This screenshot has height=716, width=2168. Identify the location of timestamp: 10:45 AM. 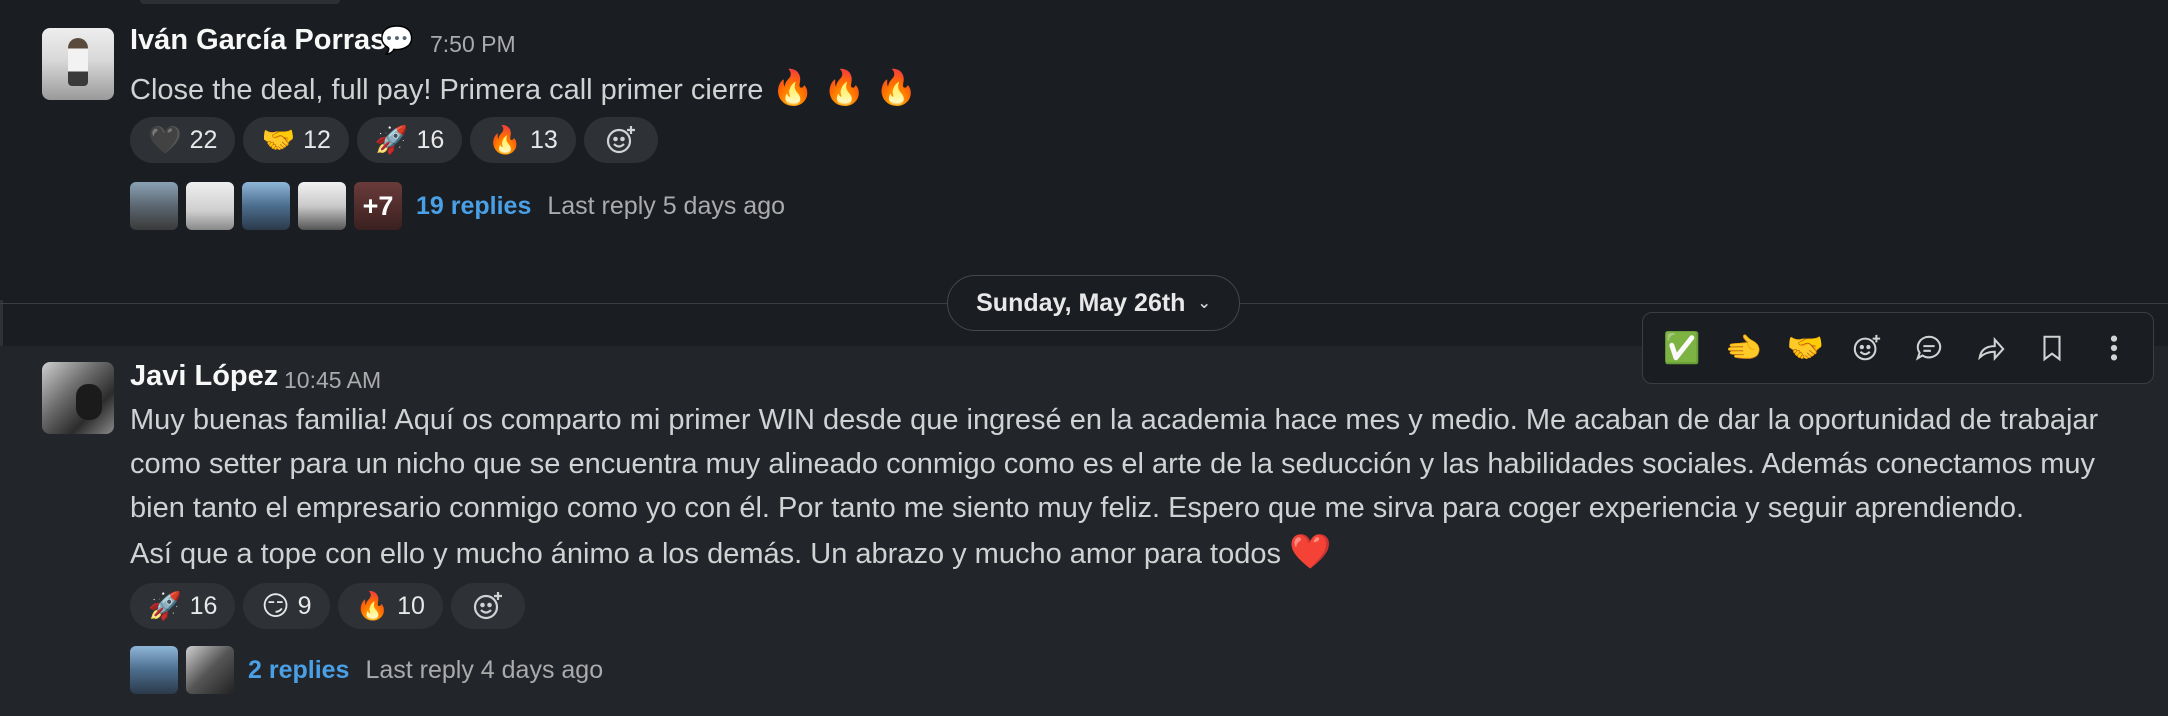
(332, 380).